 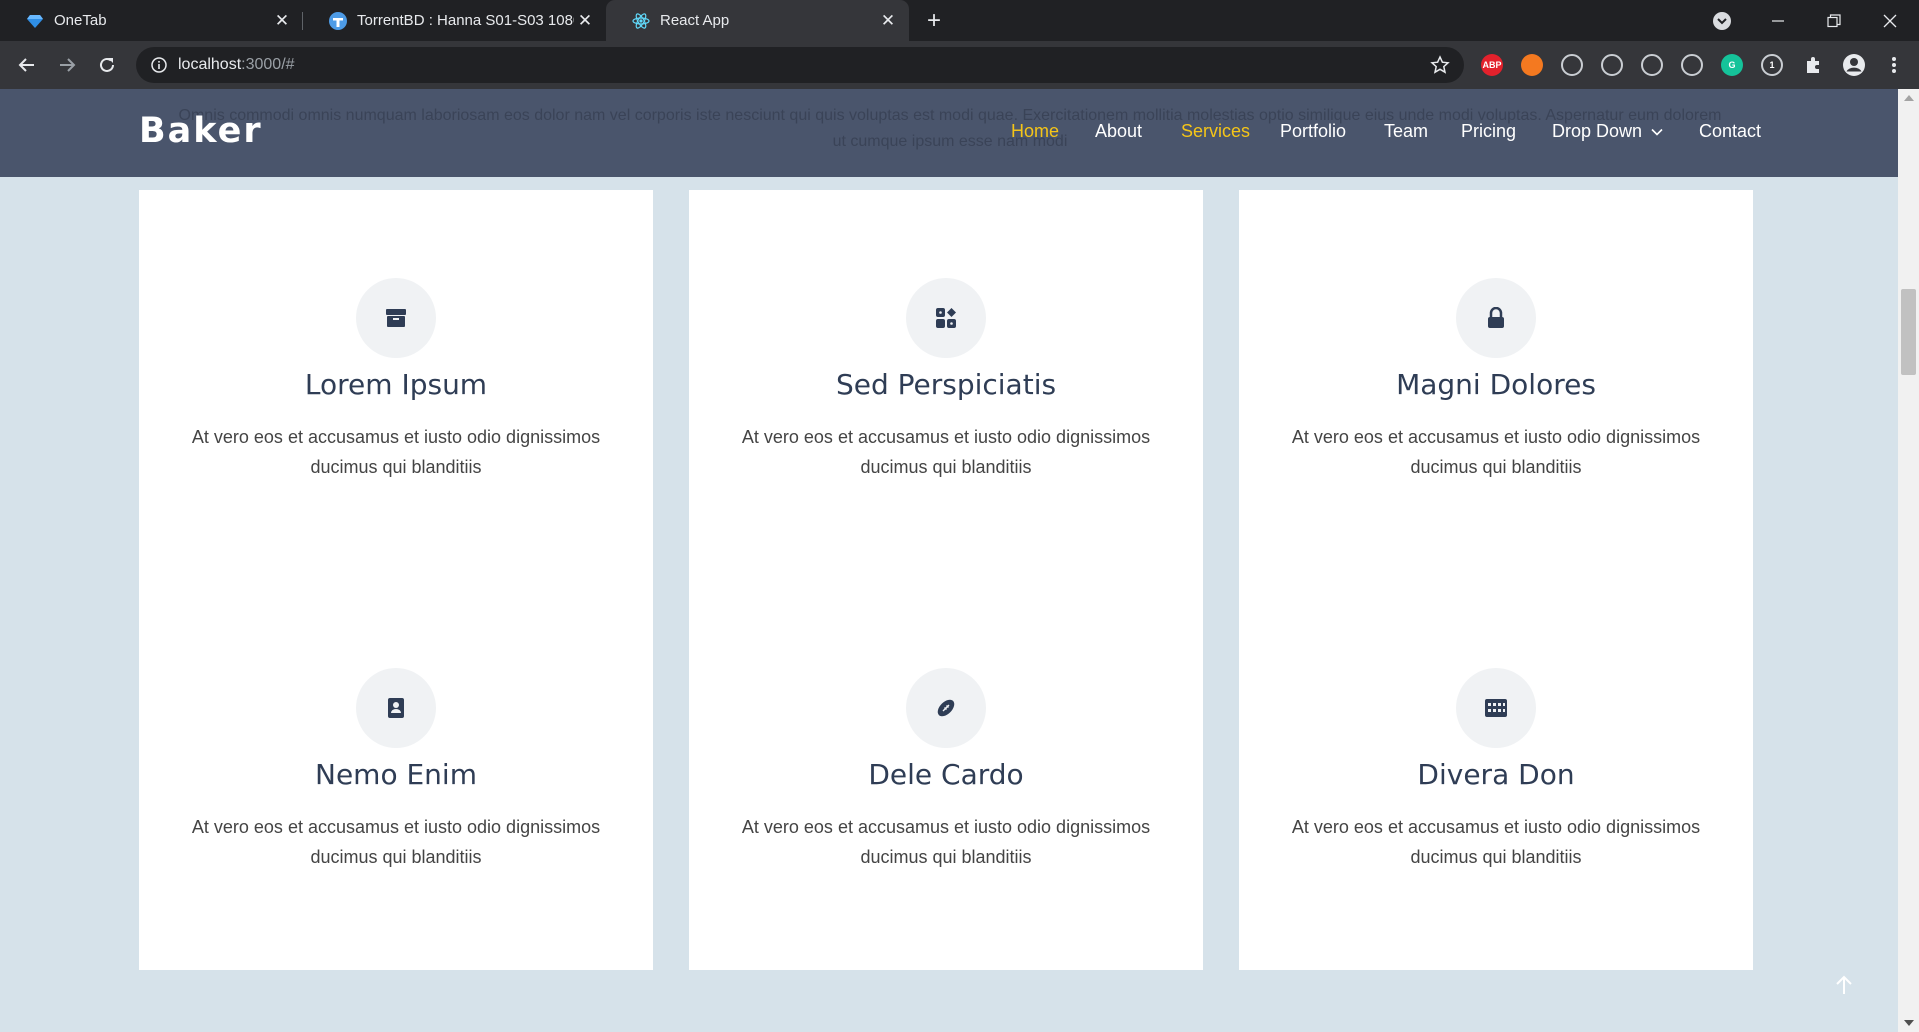 I want to click on service-title: Sed Perspiciatis, so click(x=946, y=384).